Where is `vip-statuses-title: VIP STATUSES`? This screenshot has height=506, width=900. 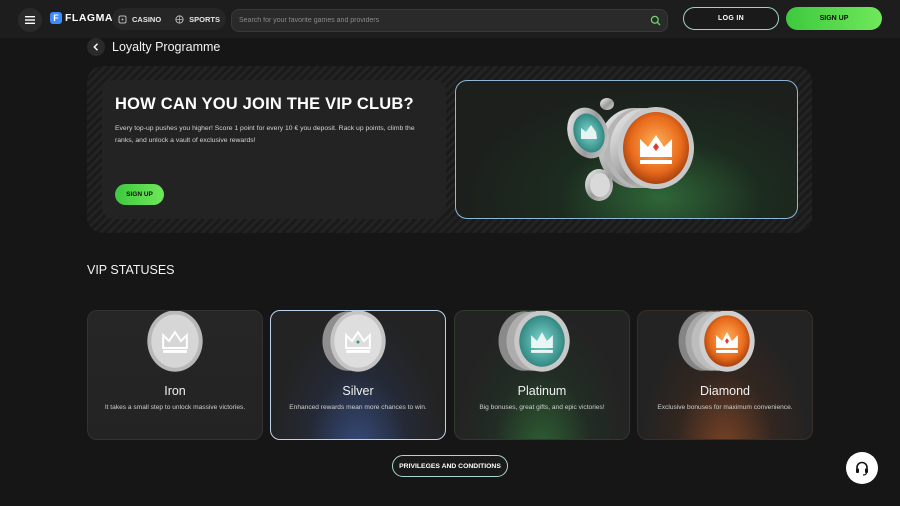 vip-statuses-title: VIP STATUSES is located at coordinates (131, 270).